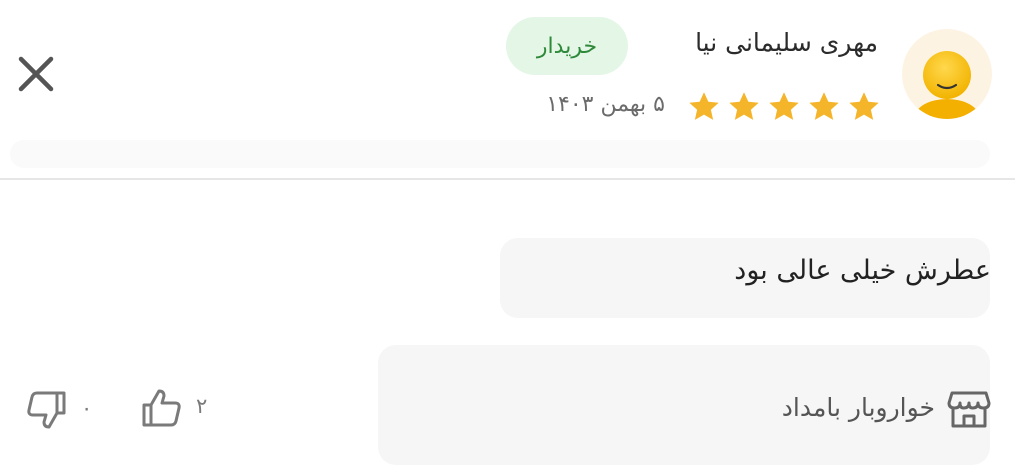 This screenshot has height=469, width=1015. Describe the element at coordinates (947, 85) in the screenshot. I see `user-avatar-icon` at that location.